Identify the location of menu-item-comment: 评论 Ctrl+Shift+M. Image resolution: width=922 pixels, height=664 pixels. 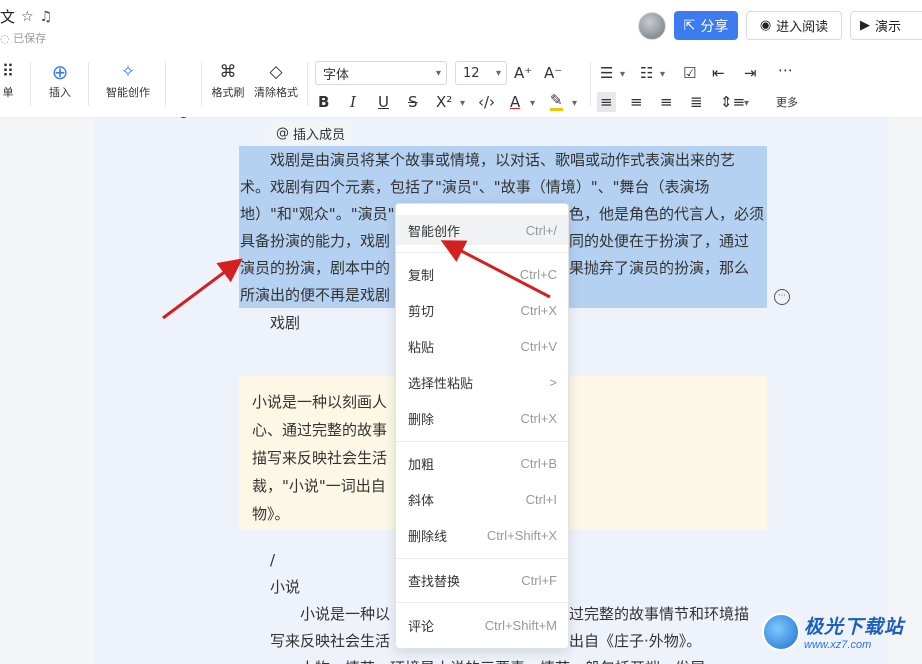
(482, 625).